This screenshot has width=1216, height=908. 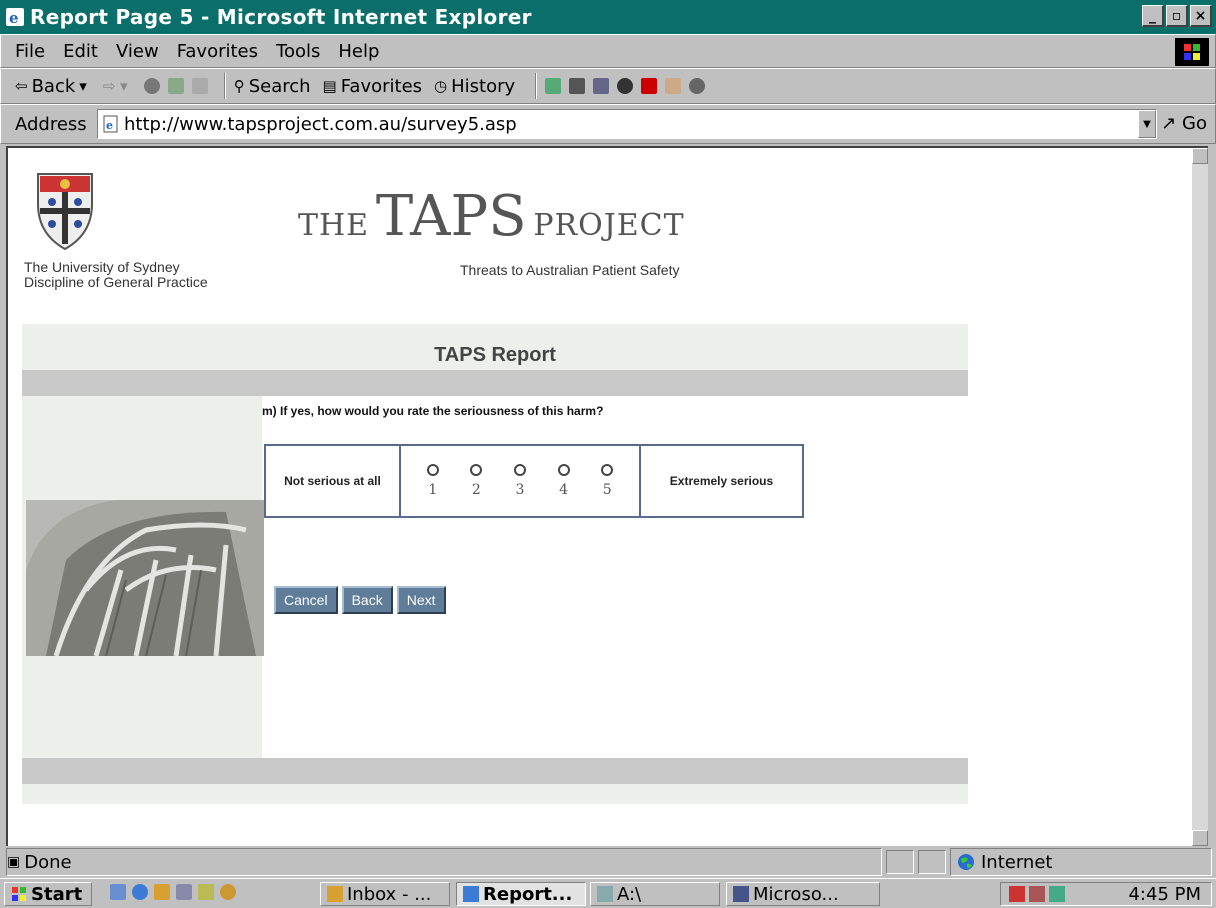 What do you see at coordinates (118, 892) in the screenshot?
I see `desktop-icon` at bounding box center [118, 892].